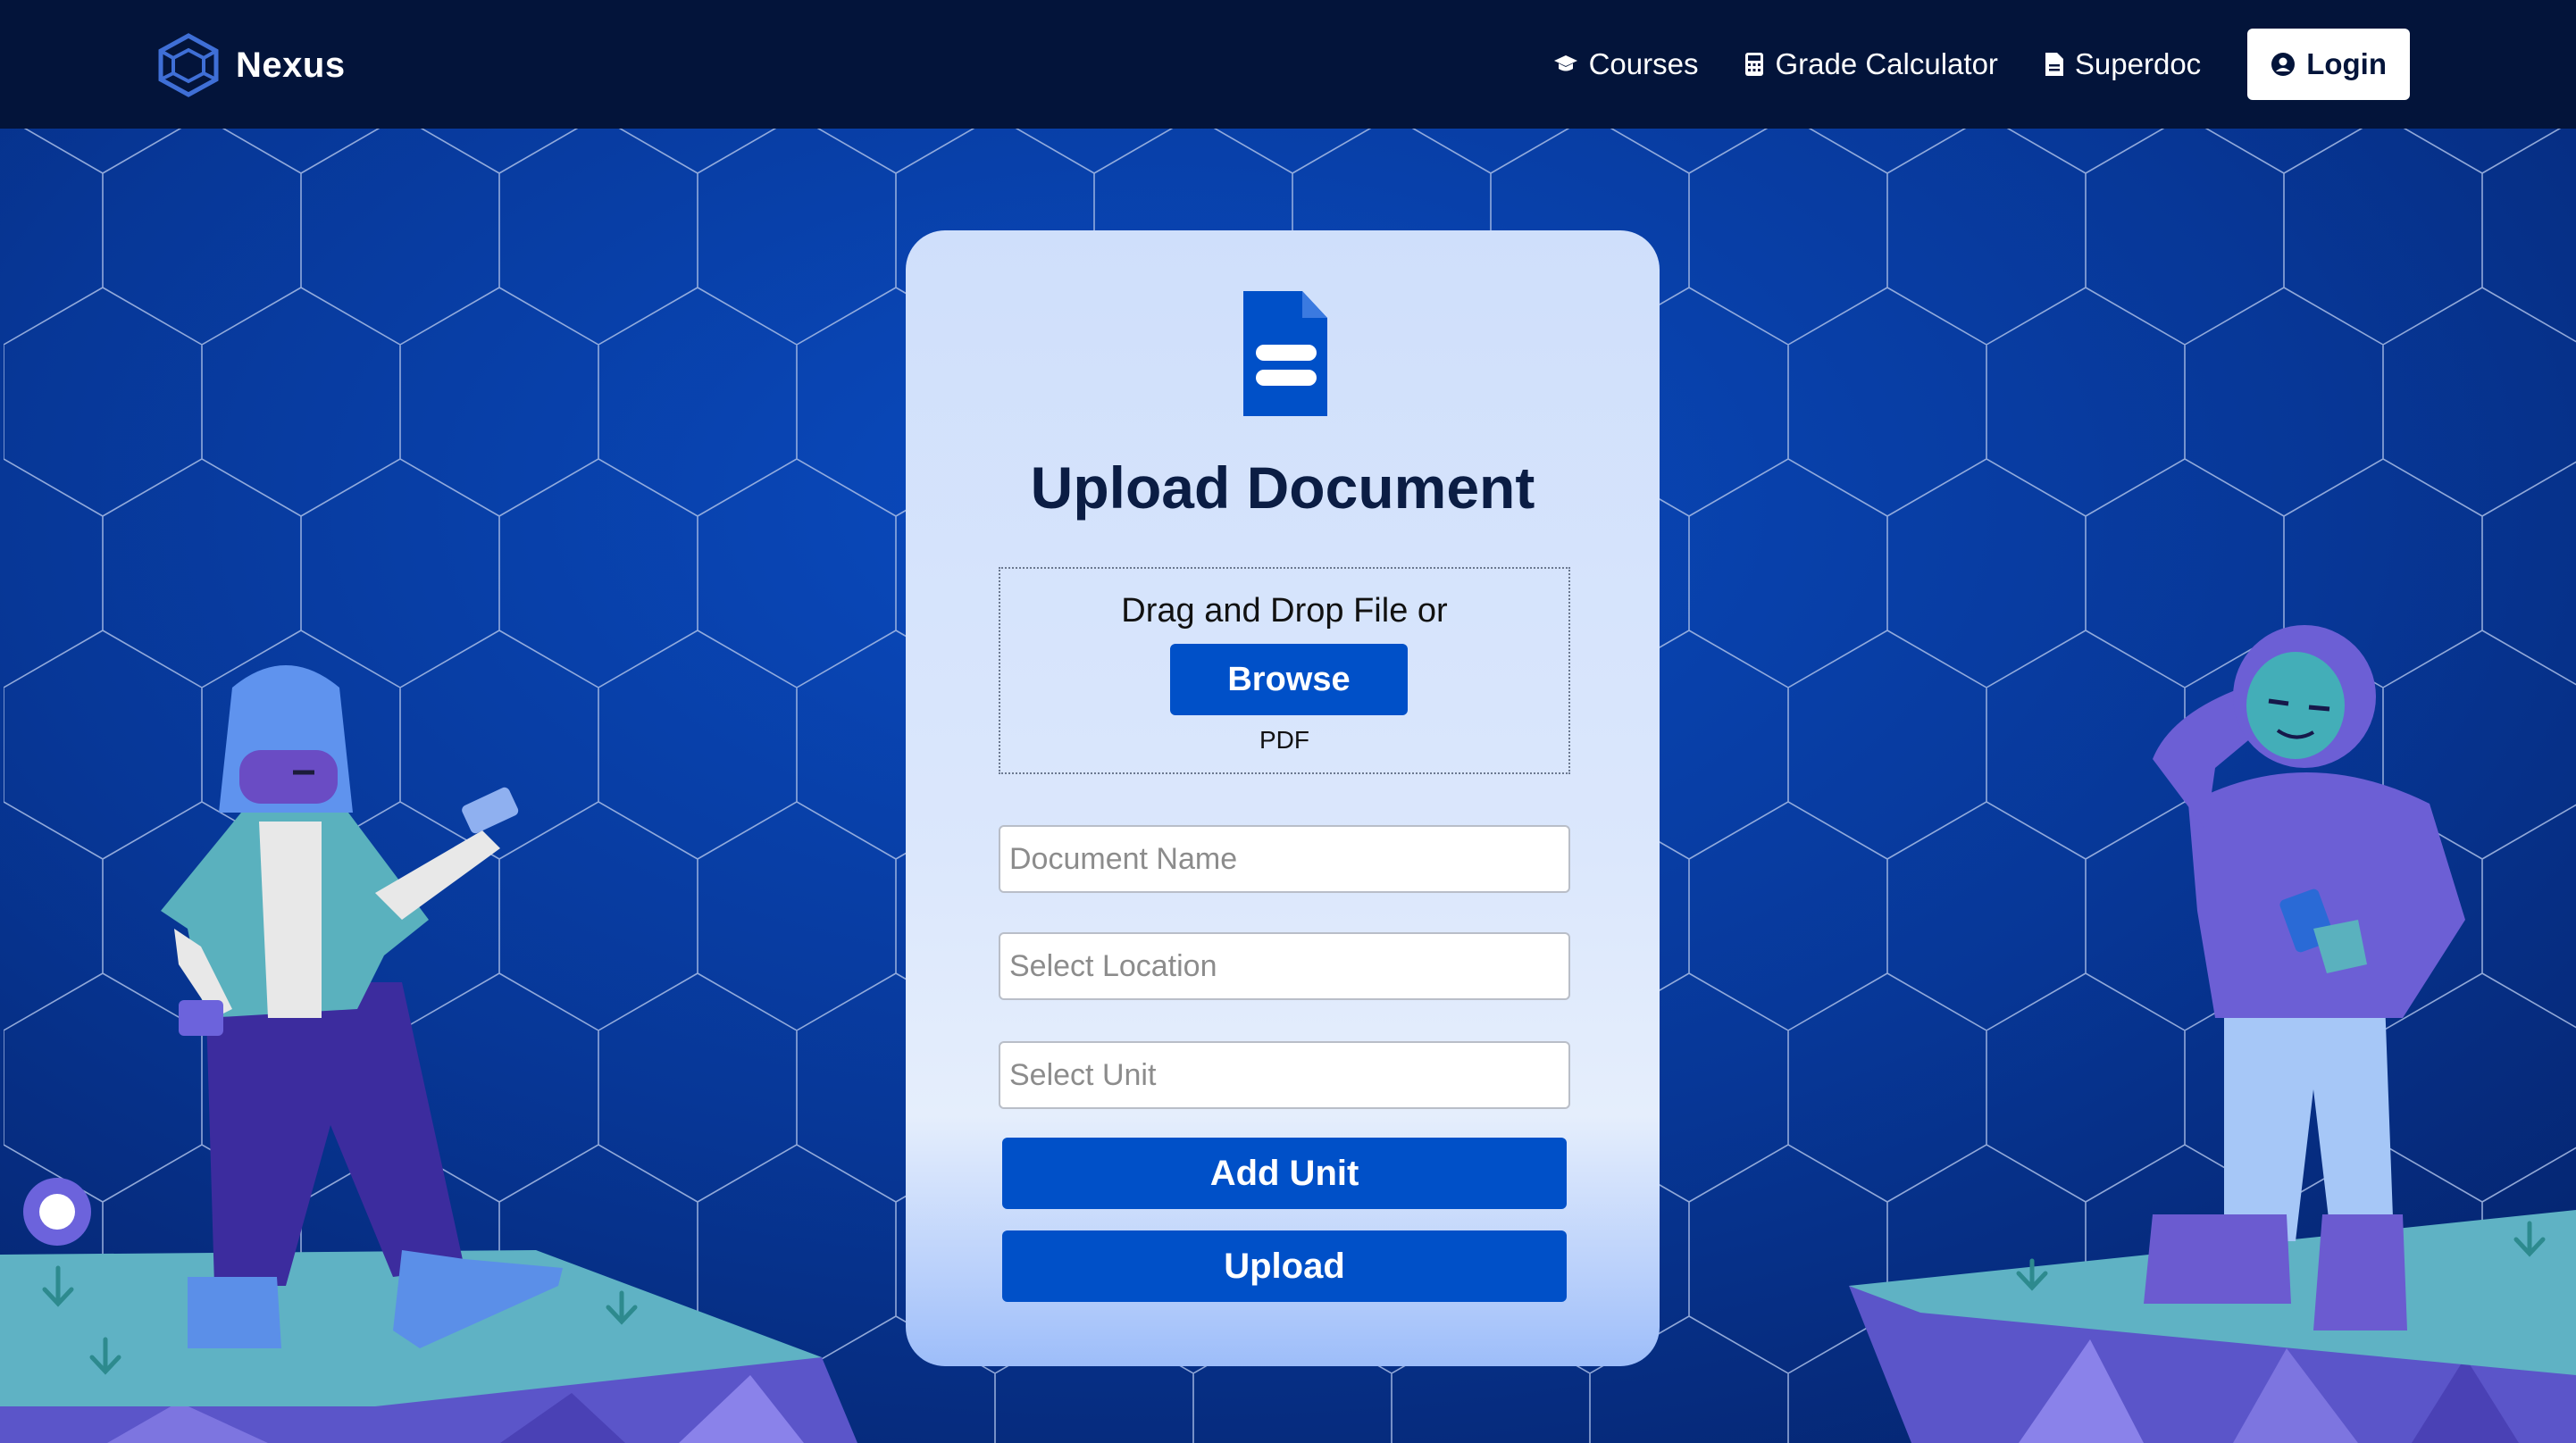  What do you see at coordinates (2347, 63) in the screenshot?
I see `login-label: Login` at bounding box center [2347, 63].